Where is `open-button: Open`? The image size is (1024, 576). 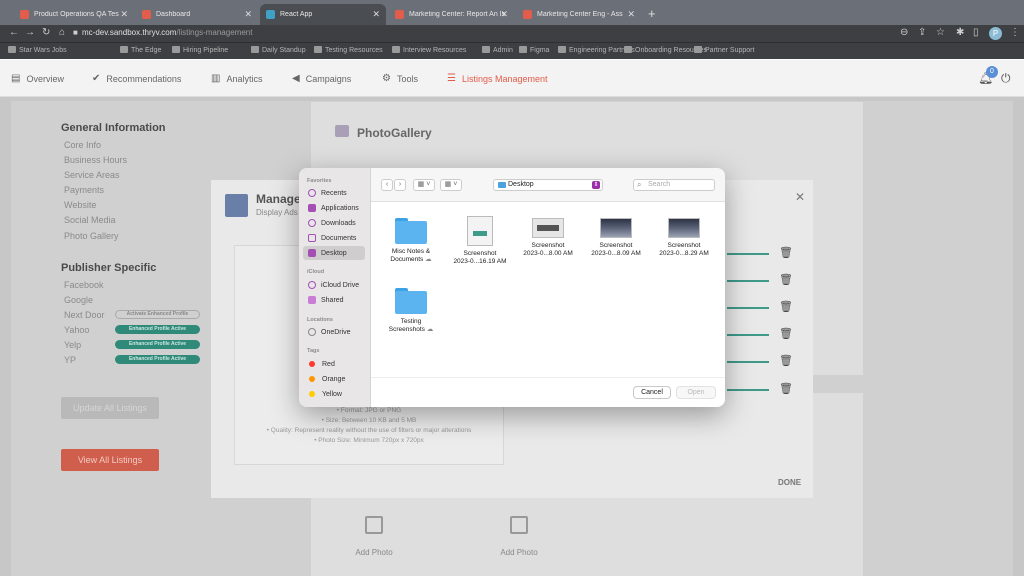 open-button: Open is located at coordinates (696, 392).